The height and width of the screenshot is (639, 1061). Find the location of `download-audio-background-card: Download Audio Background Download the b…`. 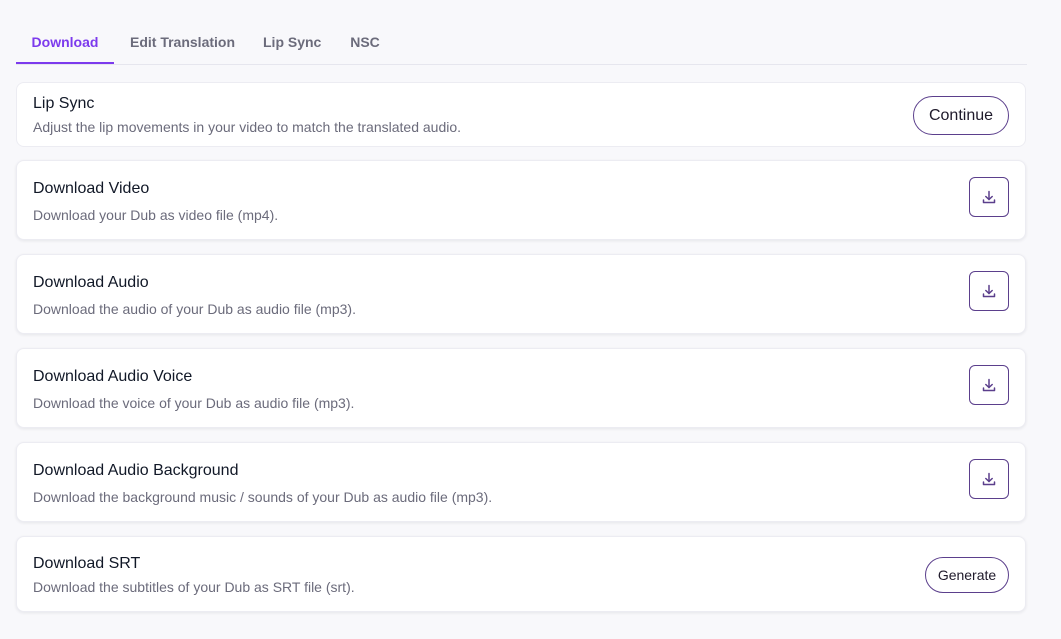

download-audio-background-card: Download Audio Background Download the b… is located at coordinates (521, 482).